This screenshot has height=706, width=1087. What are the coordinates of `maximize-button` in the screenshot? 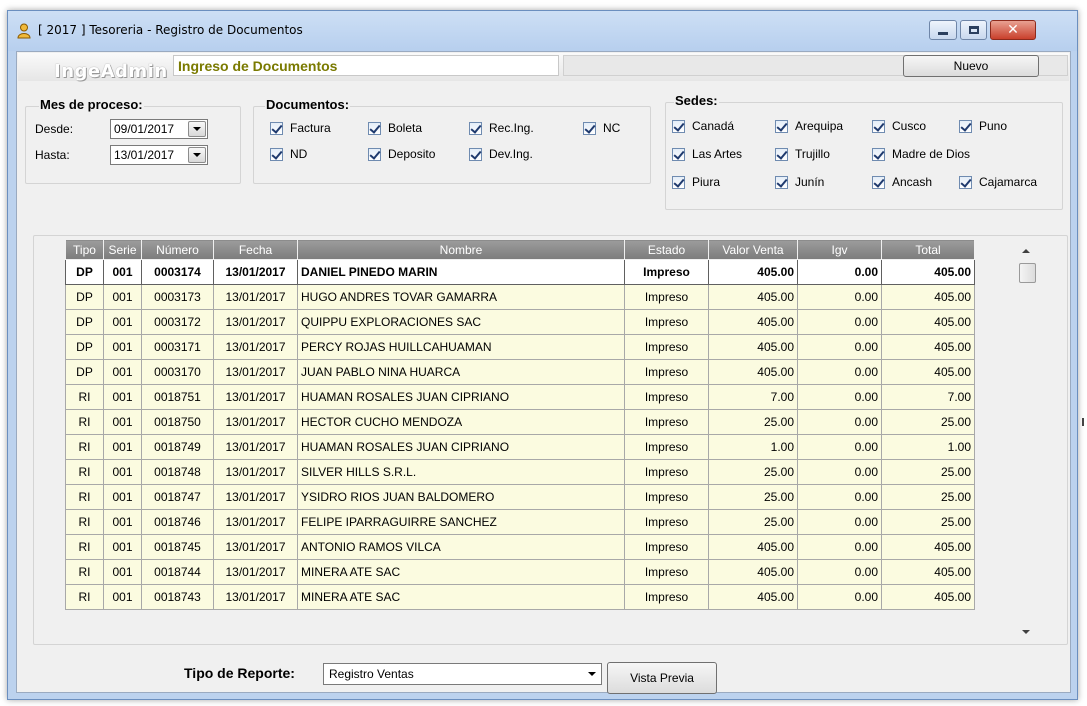 It's located at (973, 30).